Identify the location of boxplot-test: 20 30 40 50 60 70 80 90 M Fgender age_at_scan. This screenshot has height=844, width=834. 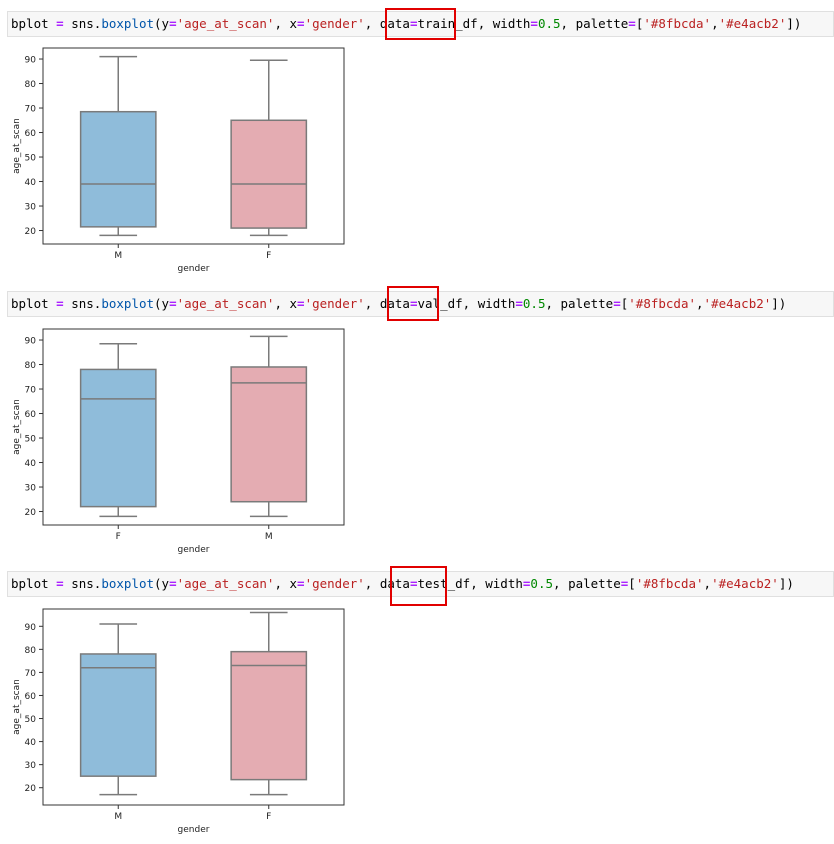
(178, 721).